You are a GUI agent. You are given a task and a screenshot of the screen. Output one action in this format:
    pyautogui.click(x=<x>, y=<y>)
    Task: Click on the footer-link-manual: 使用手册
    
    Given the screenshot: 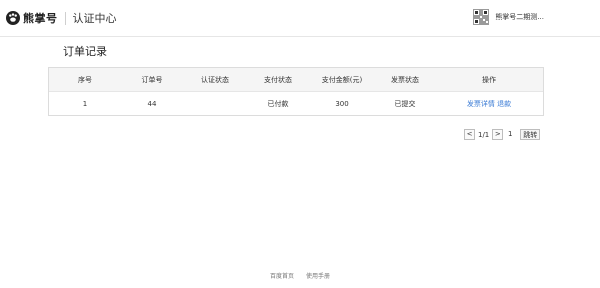 What is the action you would take?
    pyautogui.click(x=318, y=276)
    